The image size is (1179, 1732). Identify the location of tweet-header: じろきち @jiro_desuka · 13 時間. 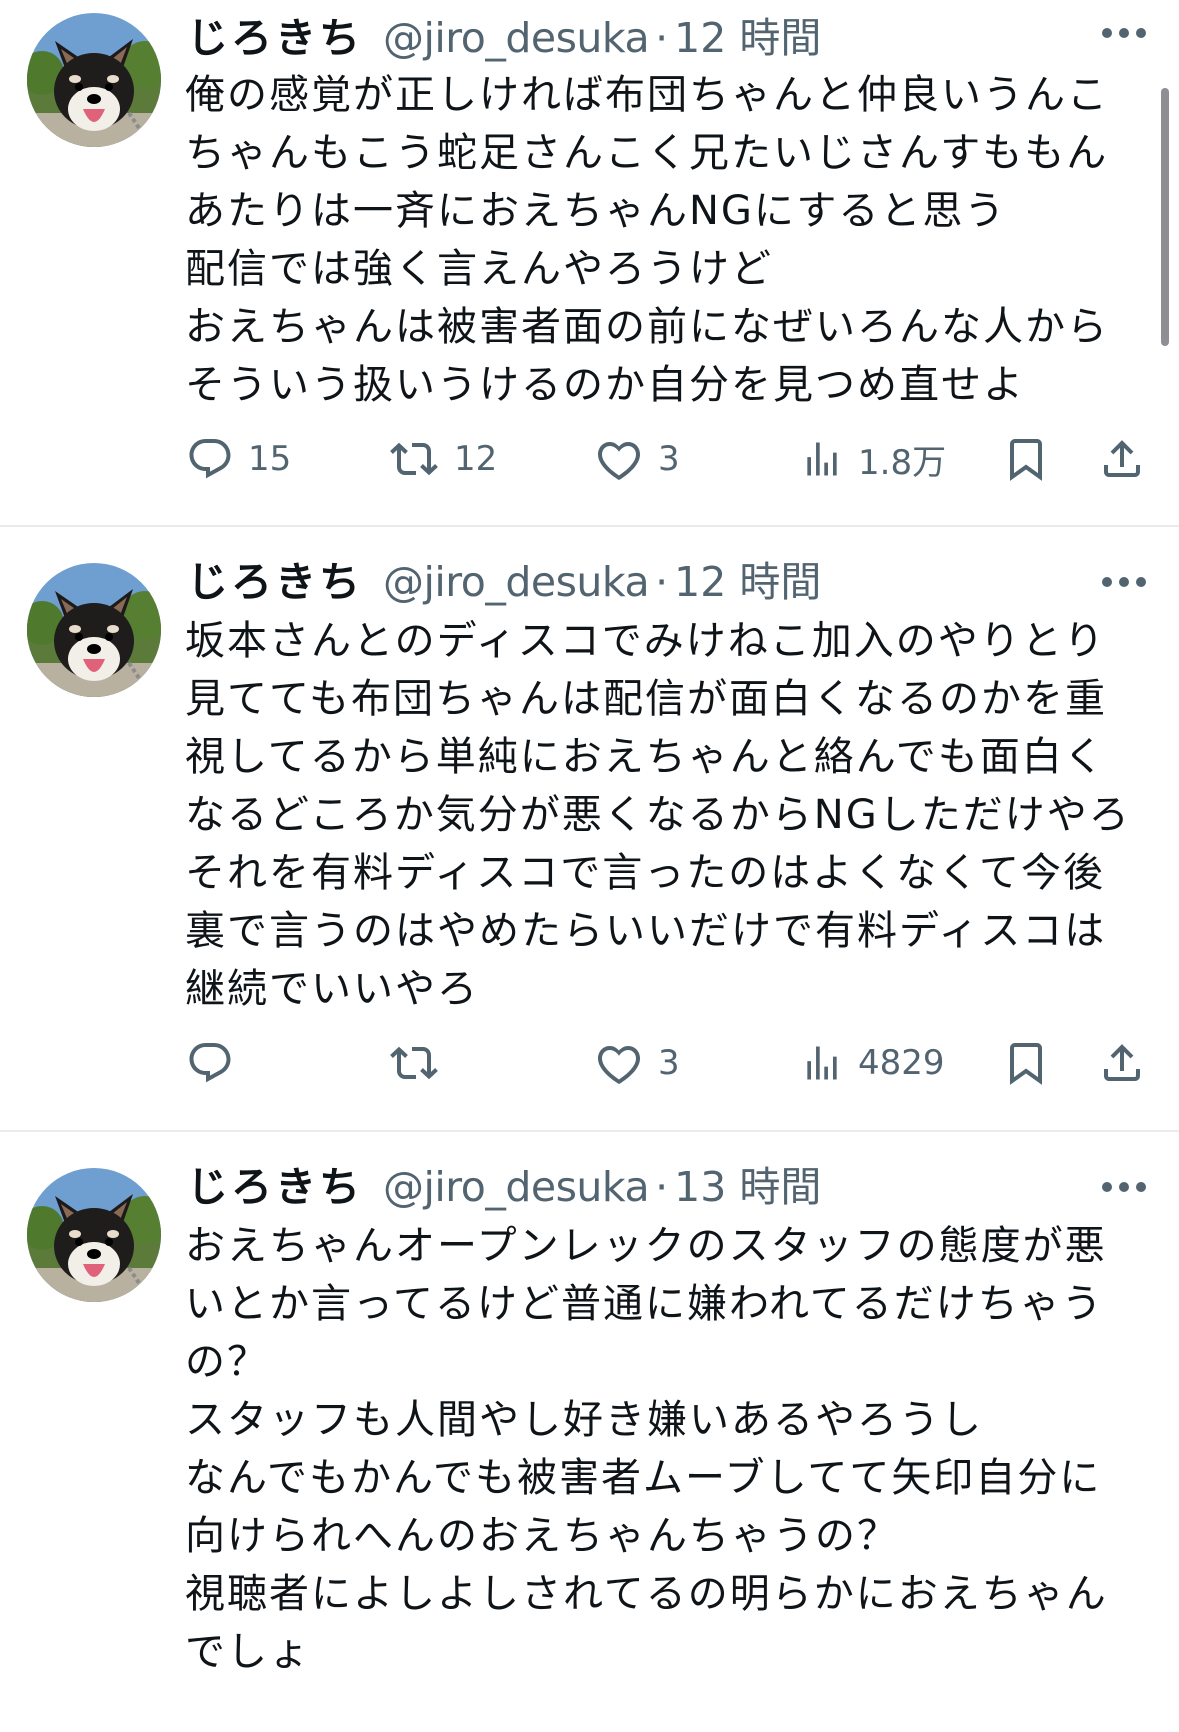
(504, 1187).